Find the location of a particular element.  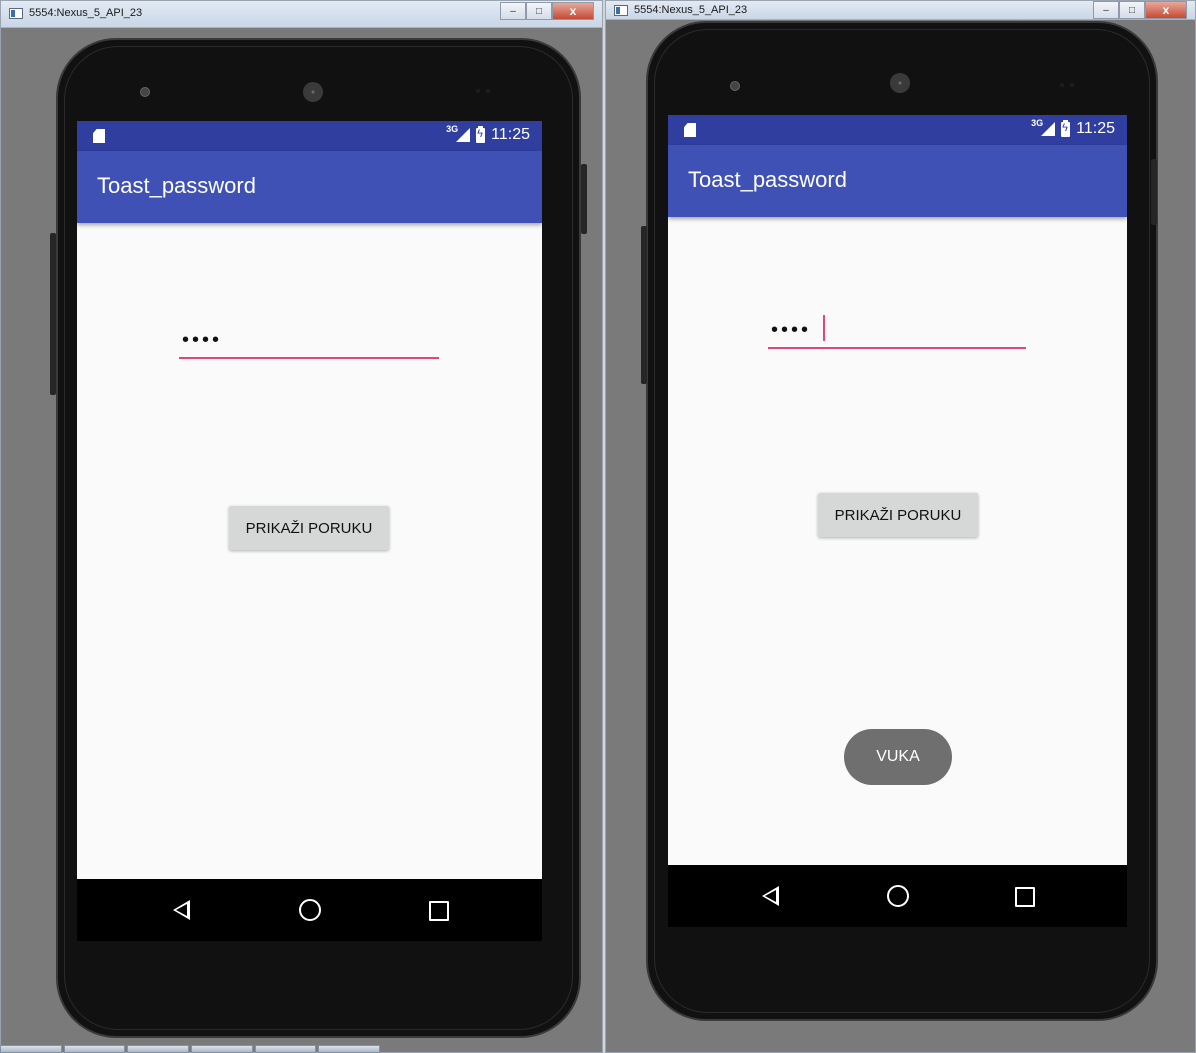

text-cursor is located at coordinates (824, 328).